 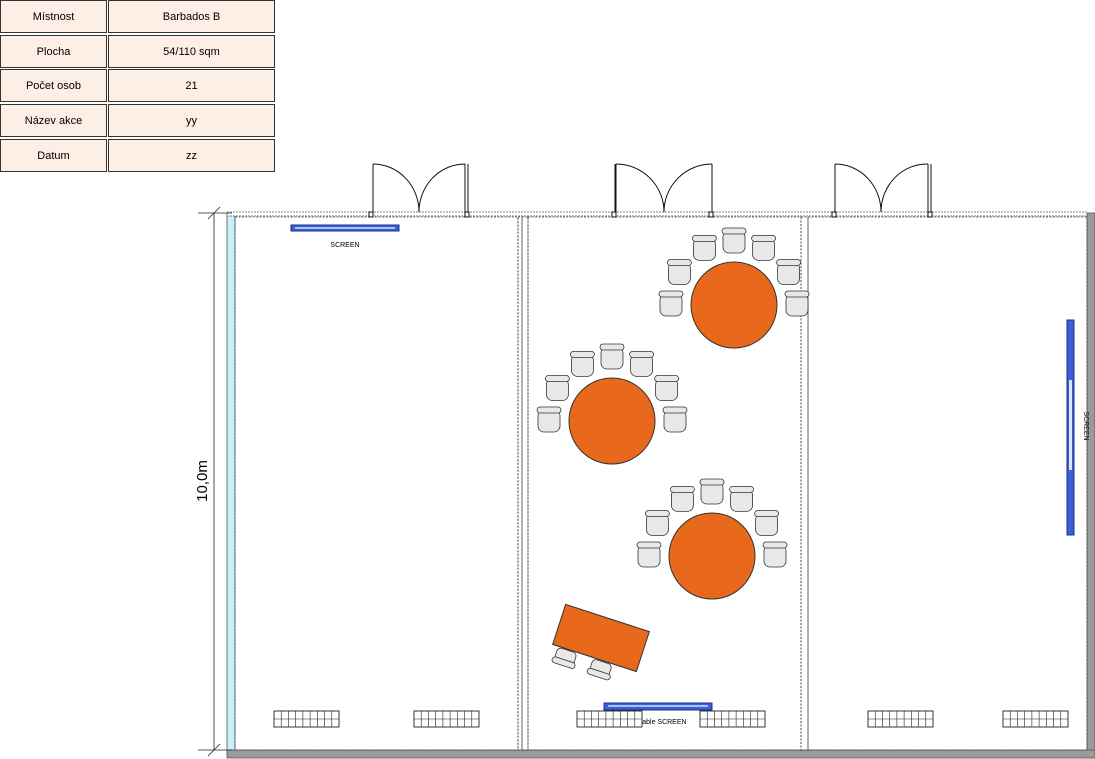 I want to click on seating, so click(x=673, y=413).